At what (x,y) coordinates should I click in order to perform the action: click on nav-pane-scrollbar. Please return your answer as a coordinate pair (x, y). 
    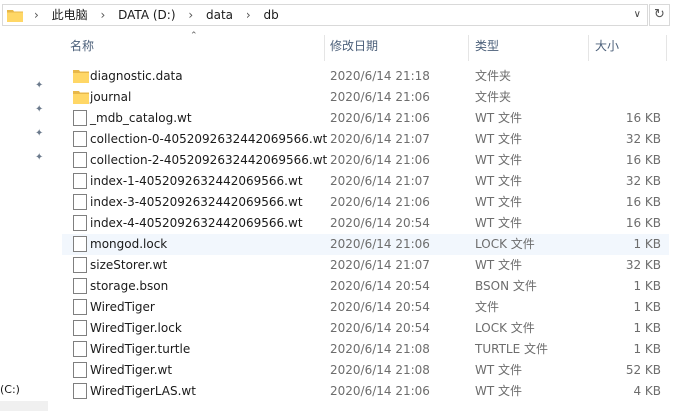
    Looking at the image, I should click on (24, 406).